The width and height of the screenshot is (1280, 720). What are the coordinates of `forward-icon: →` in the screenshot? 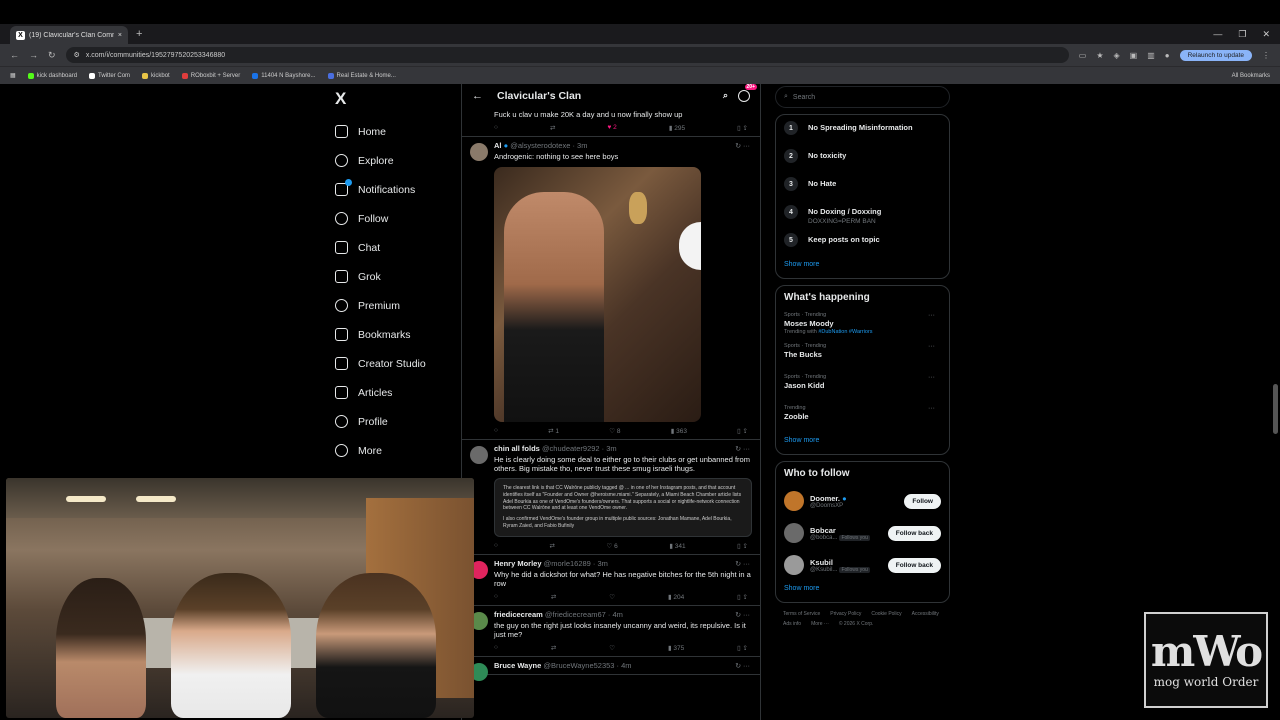 It's located at (33, 55).